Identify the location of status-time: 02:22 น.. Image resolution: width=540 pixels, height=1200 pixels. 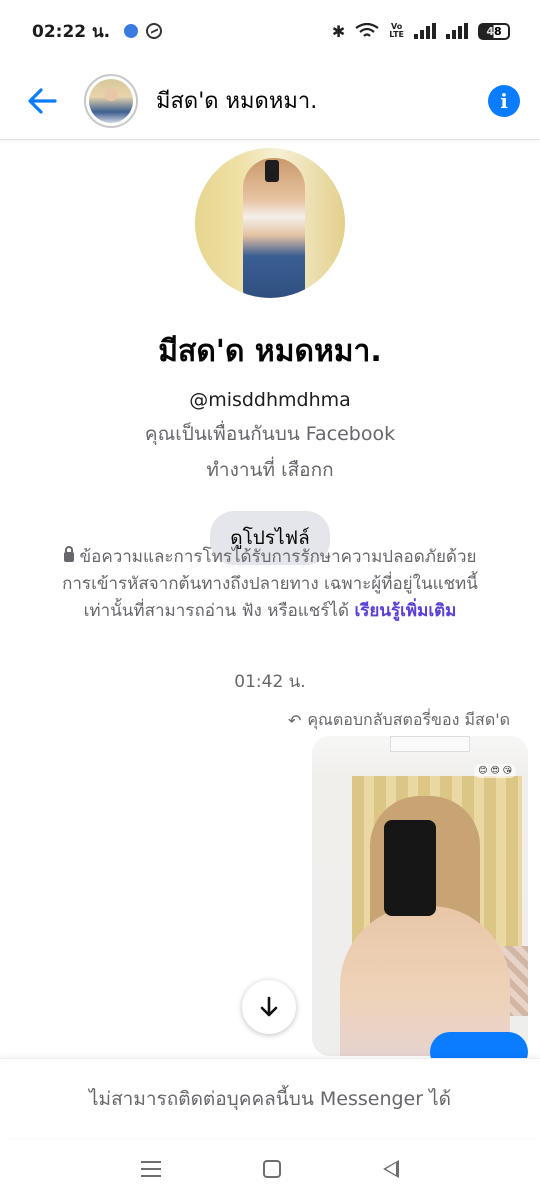
(71, 31).